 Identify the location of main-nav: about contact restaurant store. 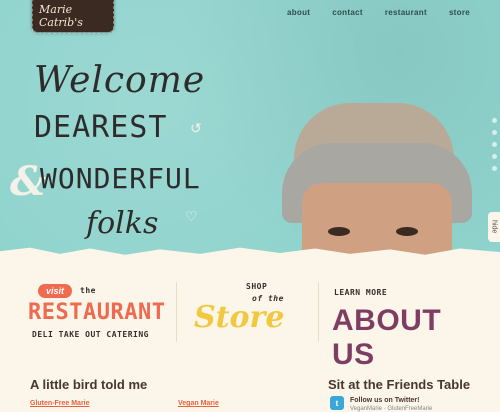
(378, 12).